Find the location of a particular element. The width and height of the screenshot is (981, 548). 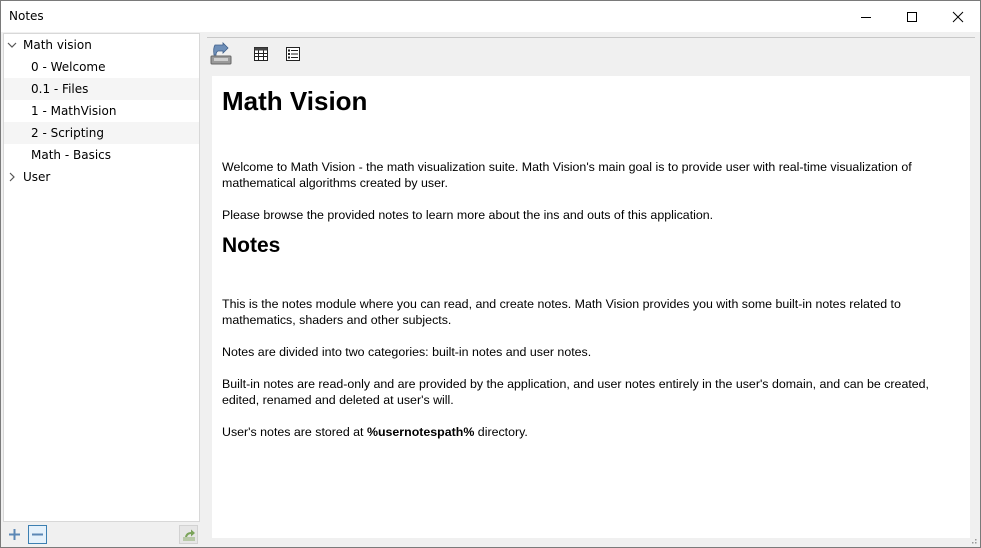

tree-item-welcome: 0 - Welcome is located at coordinates (101, 67).